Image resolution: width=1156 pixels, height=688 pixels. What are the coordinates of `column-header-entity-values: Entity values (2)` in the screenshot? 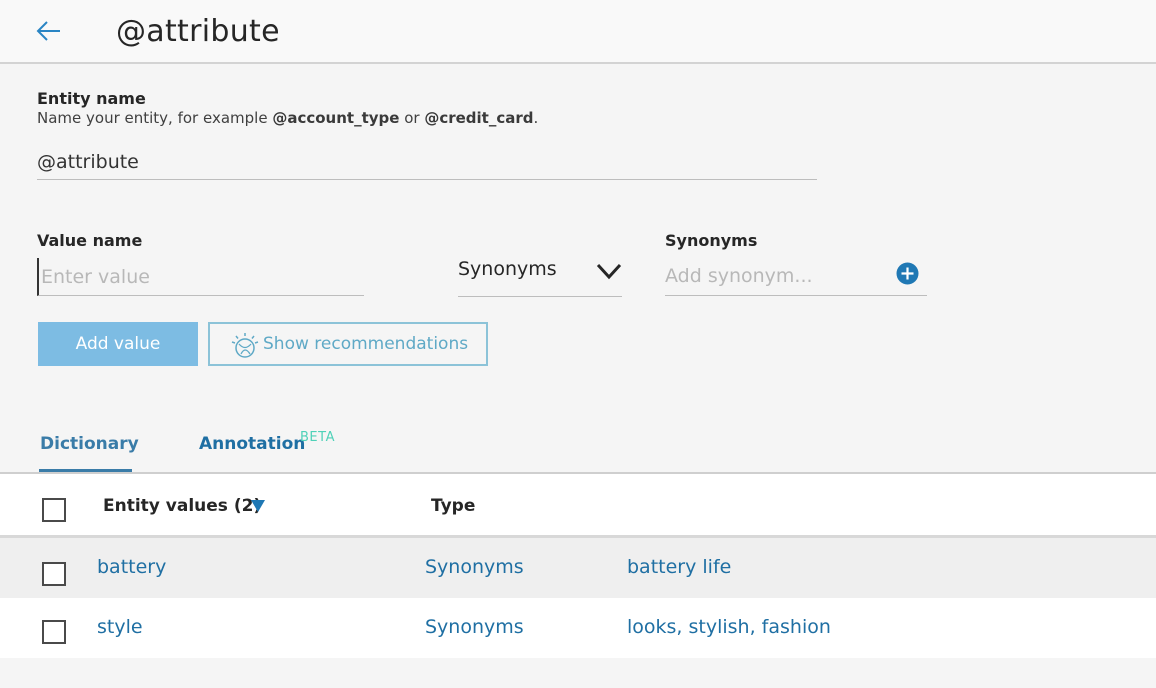 It's located at (182, 506).